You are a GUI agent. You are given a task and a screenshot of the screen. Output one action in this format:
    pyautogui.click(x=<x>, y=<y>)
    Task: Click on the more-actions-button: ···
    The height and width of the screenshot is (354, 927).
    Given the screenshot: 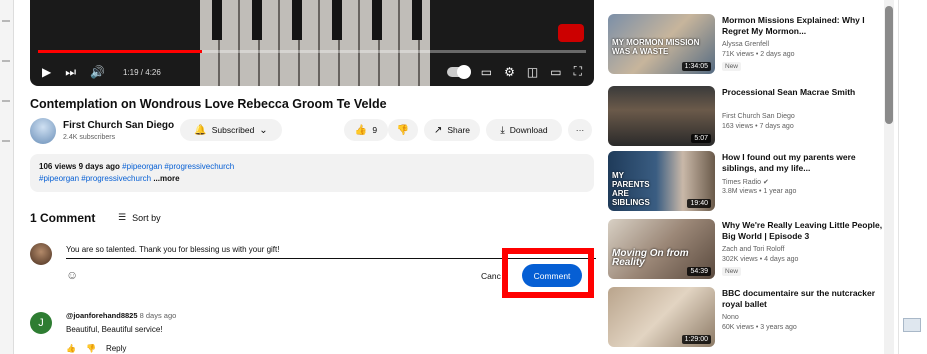 What is the action you would take?
    pyautogui.click(x=580, y=130)
    